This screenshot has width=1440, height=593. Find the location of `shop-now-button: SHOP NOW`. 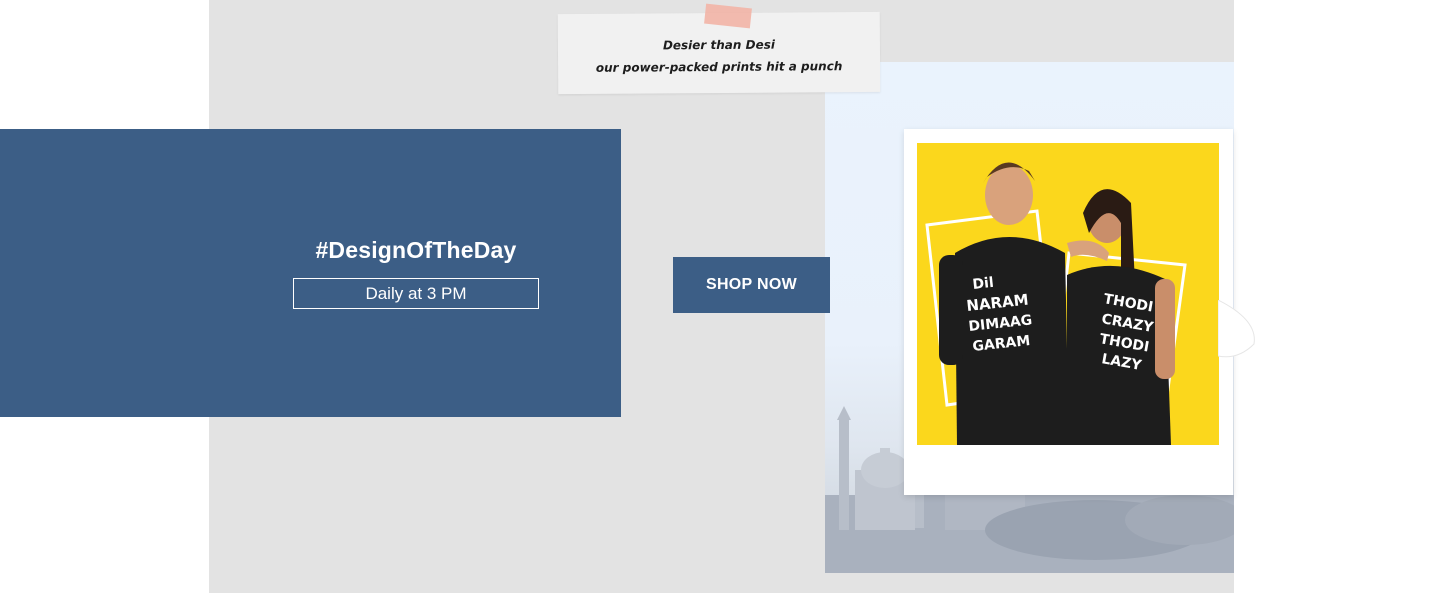

shop-now-button: SHOP NOW is located at coordinates (751, 285).